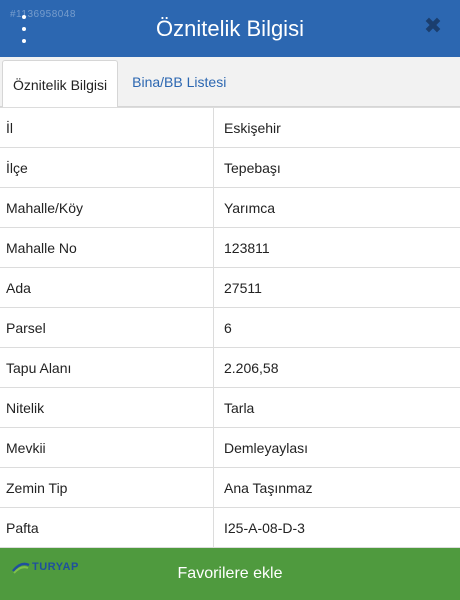  I want to click on table-row: Mevkii Demleyaylası, so click(230, 448).